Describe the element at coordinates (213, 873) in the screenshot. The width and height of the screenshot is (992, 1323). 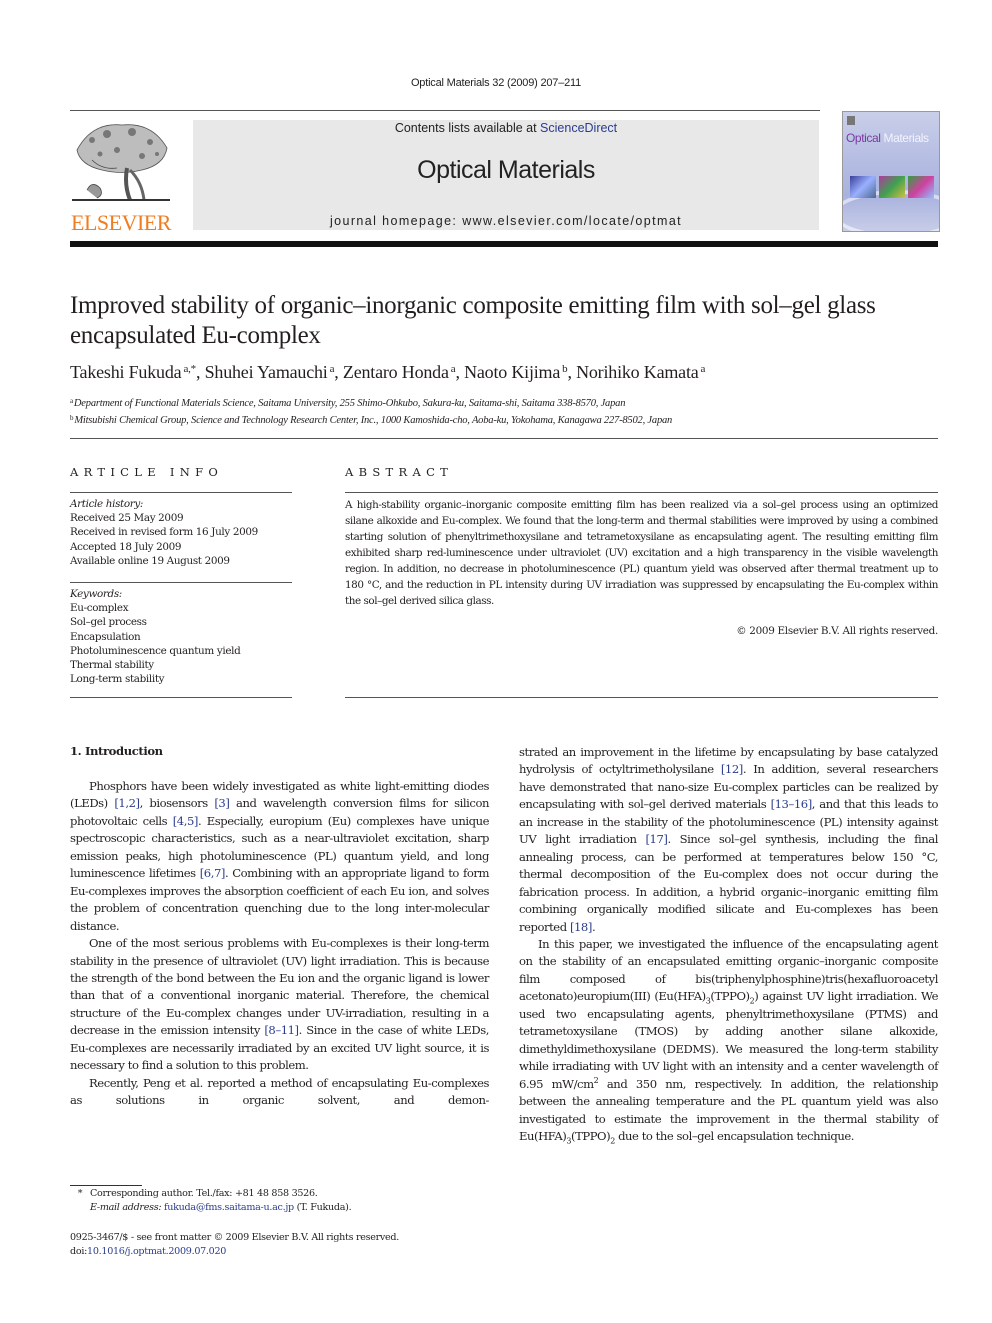
I see `citation-link: [6,7]` at that location.